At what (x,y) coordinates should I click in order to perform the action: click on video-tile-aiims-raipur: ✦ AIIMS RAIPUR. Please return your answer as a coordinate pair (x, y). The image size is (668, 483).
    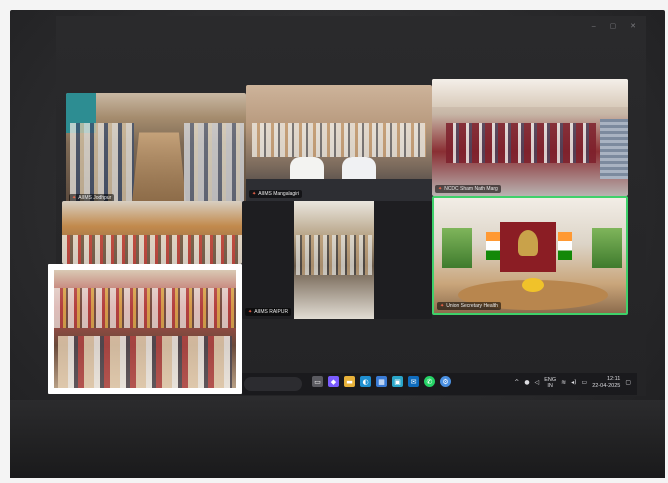
    Looking at the image, I should click on (337, 260).